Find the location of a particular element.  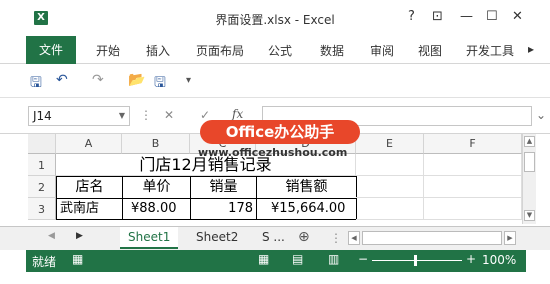

cell-store: 武南店 is located at coordinates (89, 209).